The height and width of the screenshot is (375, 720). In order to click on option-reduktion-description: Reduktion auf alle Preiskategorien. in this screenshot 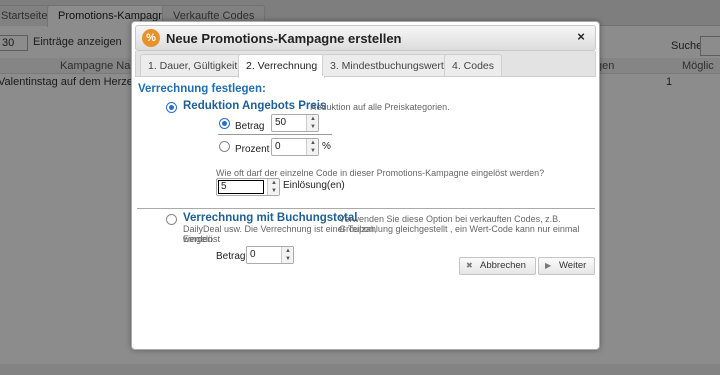, I will do `click(380, 107)`.